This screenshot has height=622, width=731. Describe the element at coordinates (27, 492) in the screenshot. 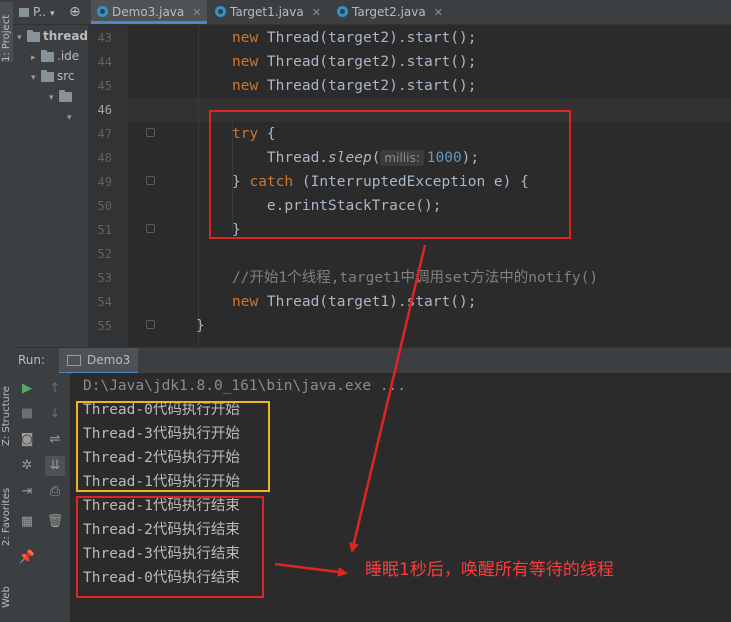

I see `exit-icon: ⇥` at that location.